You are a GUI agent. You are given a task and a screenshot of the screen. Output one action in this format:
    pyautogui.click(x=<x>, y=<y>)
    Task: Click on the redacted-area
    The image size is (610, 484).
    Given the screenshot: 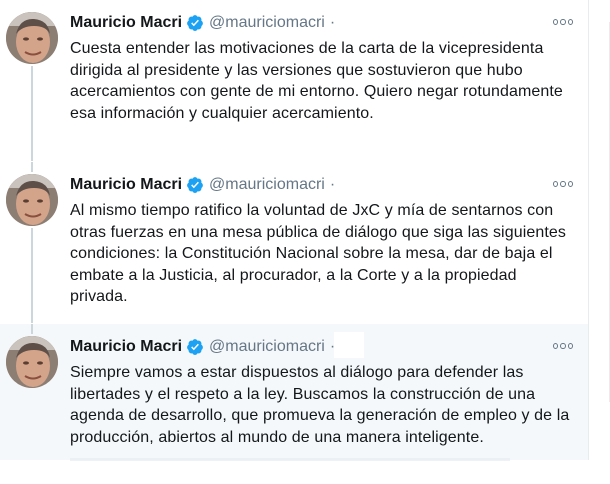 What is the action you would take?
    pyautogui.click(x=349, y=345)
    